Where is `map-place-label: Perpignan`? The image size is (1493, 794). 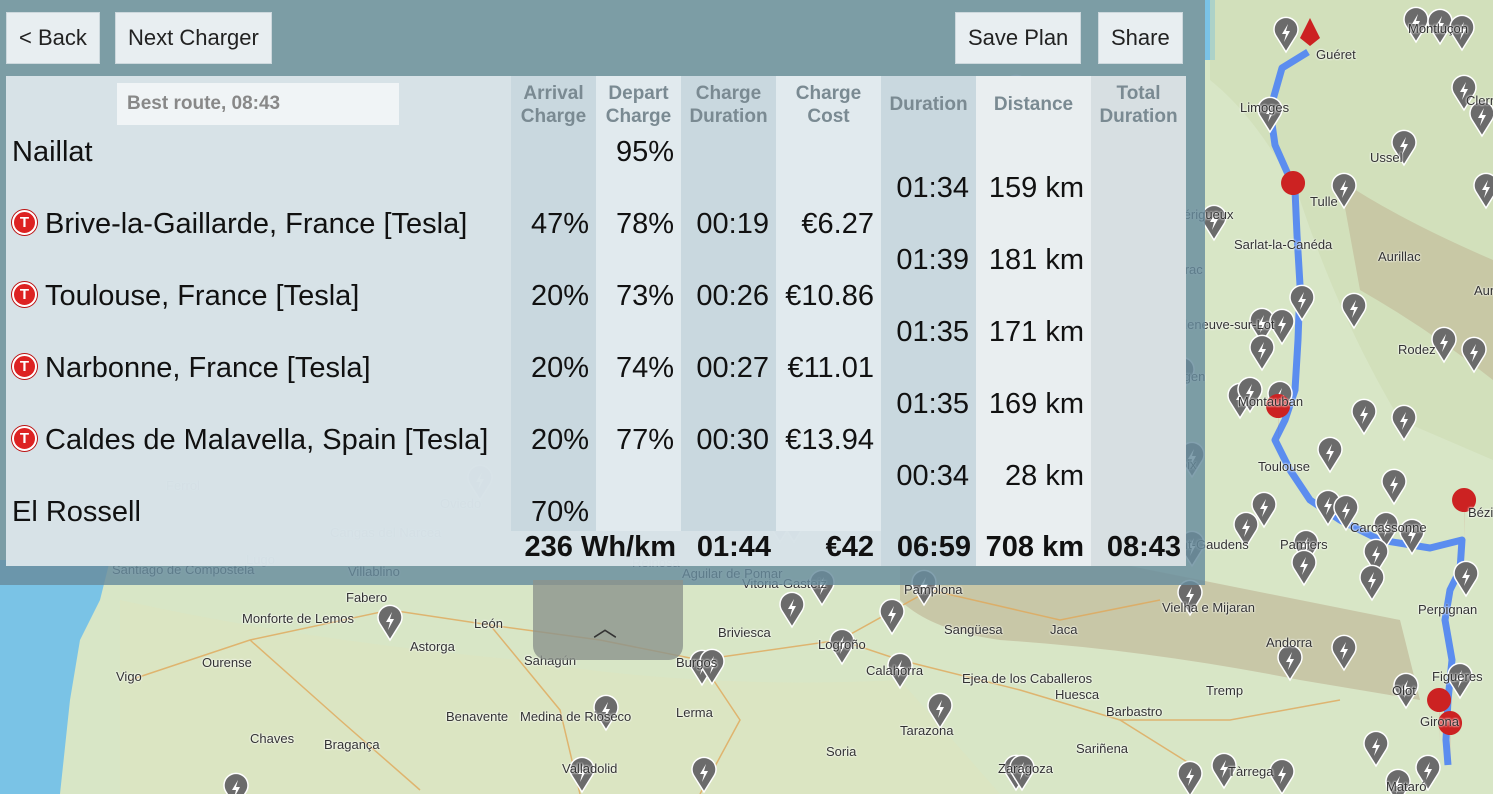
map-place-label: Perpignan is located at coordinates (1448, 609).